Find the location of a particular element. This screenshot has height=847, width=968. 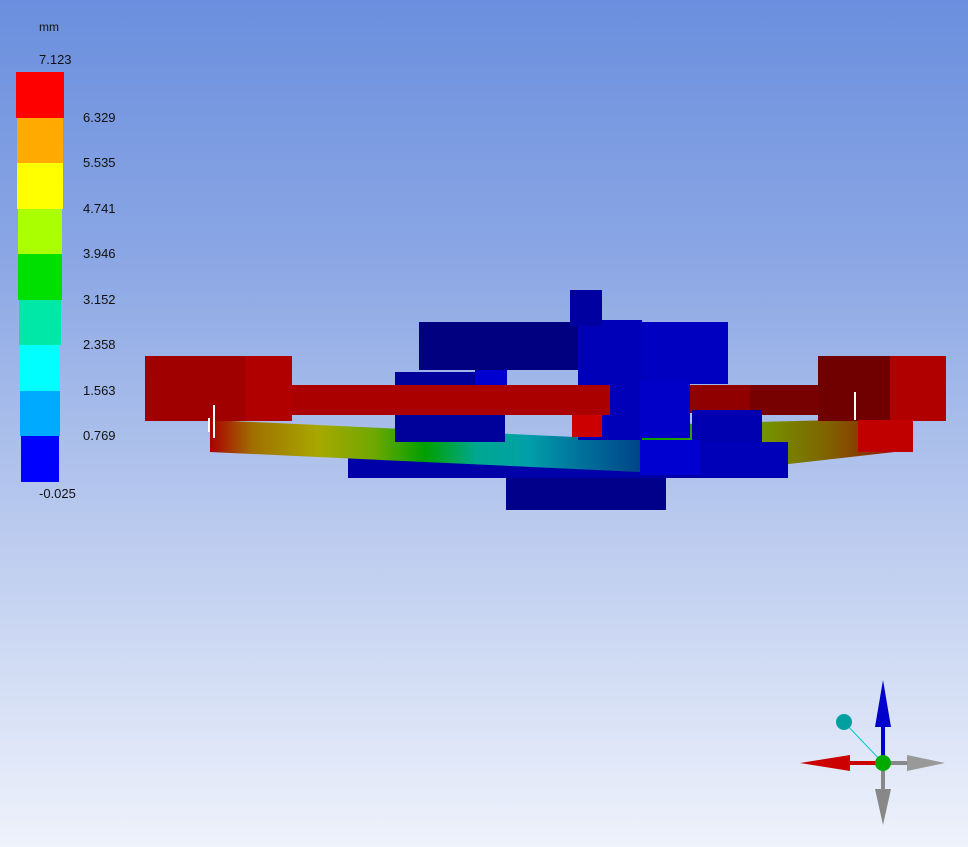

legend-label: 5.535 is located at coordinates (99, 162).